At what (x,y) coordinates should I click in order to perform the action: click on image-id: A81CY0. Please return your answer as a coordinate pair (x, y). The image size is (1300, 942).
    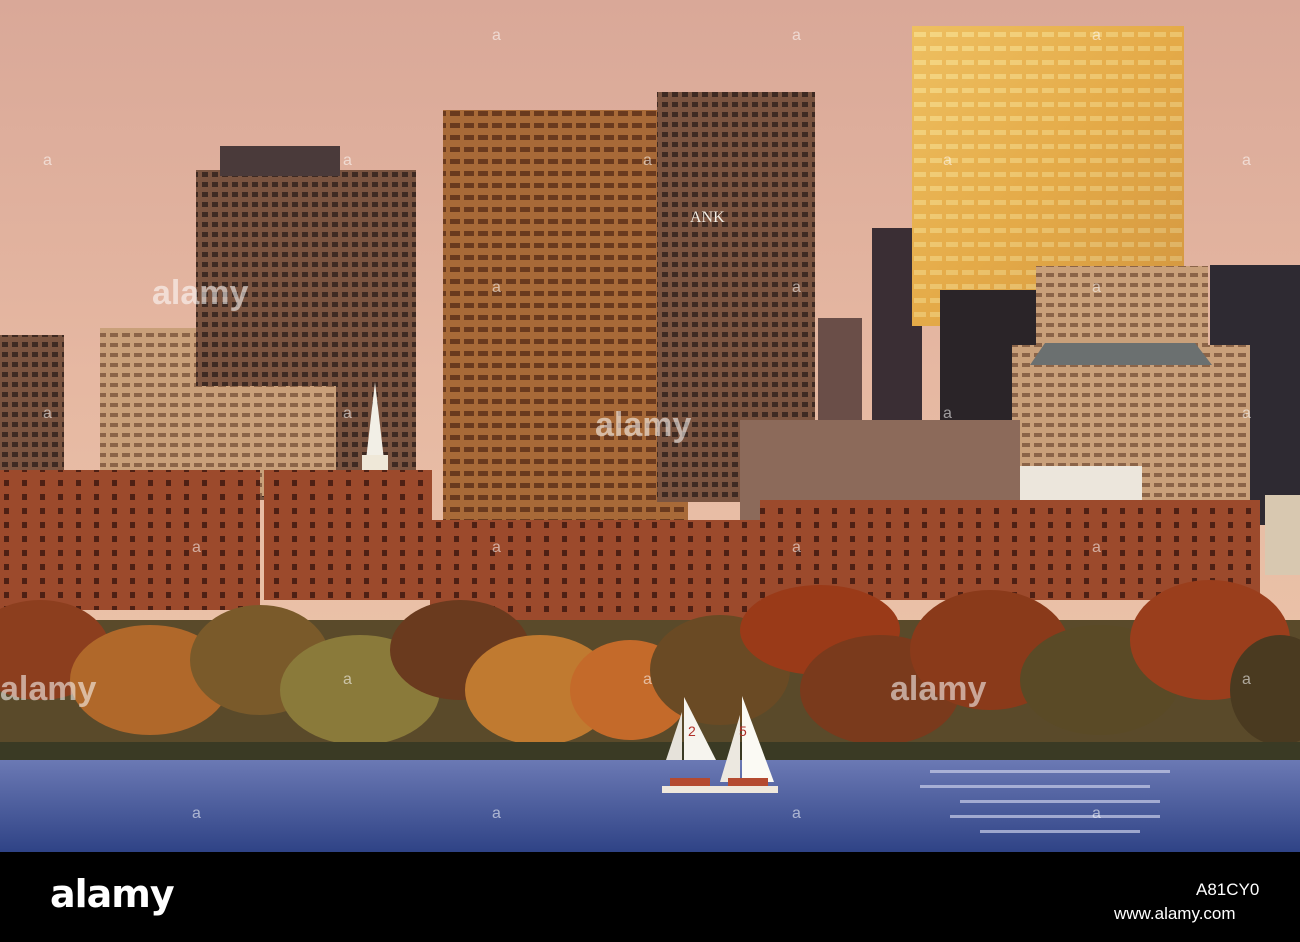
    Looking at the image, I should click on (1228, 889).